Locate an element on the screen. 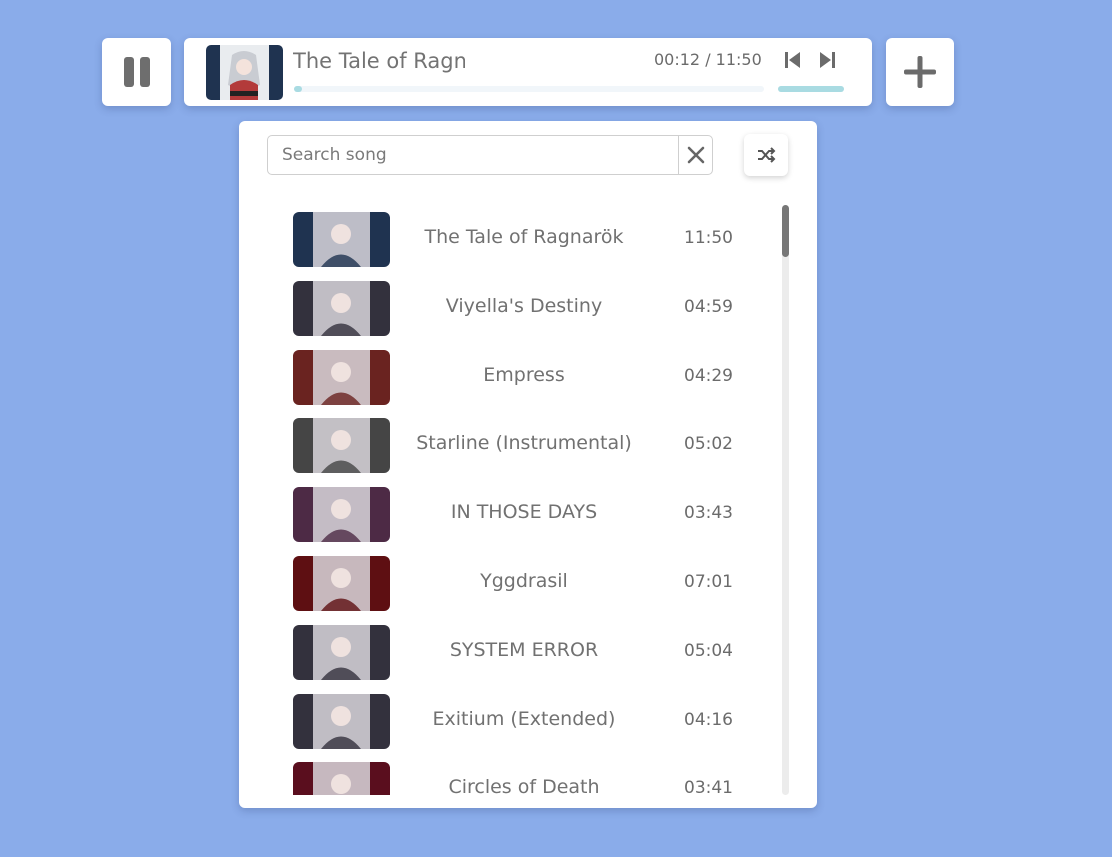 The width and height of the screenshot is (1112, 857). pause-icon-bar is located at coordinates (145, 72).